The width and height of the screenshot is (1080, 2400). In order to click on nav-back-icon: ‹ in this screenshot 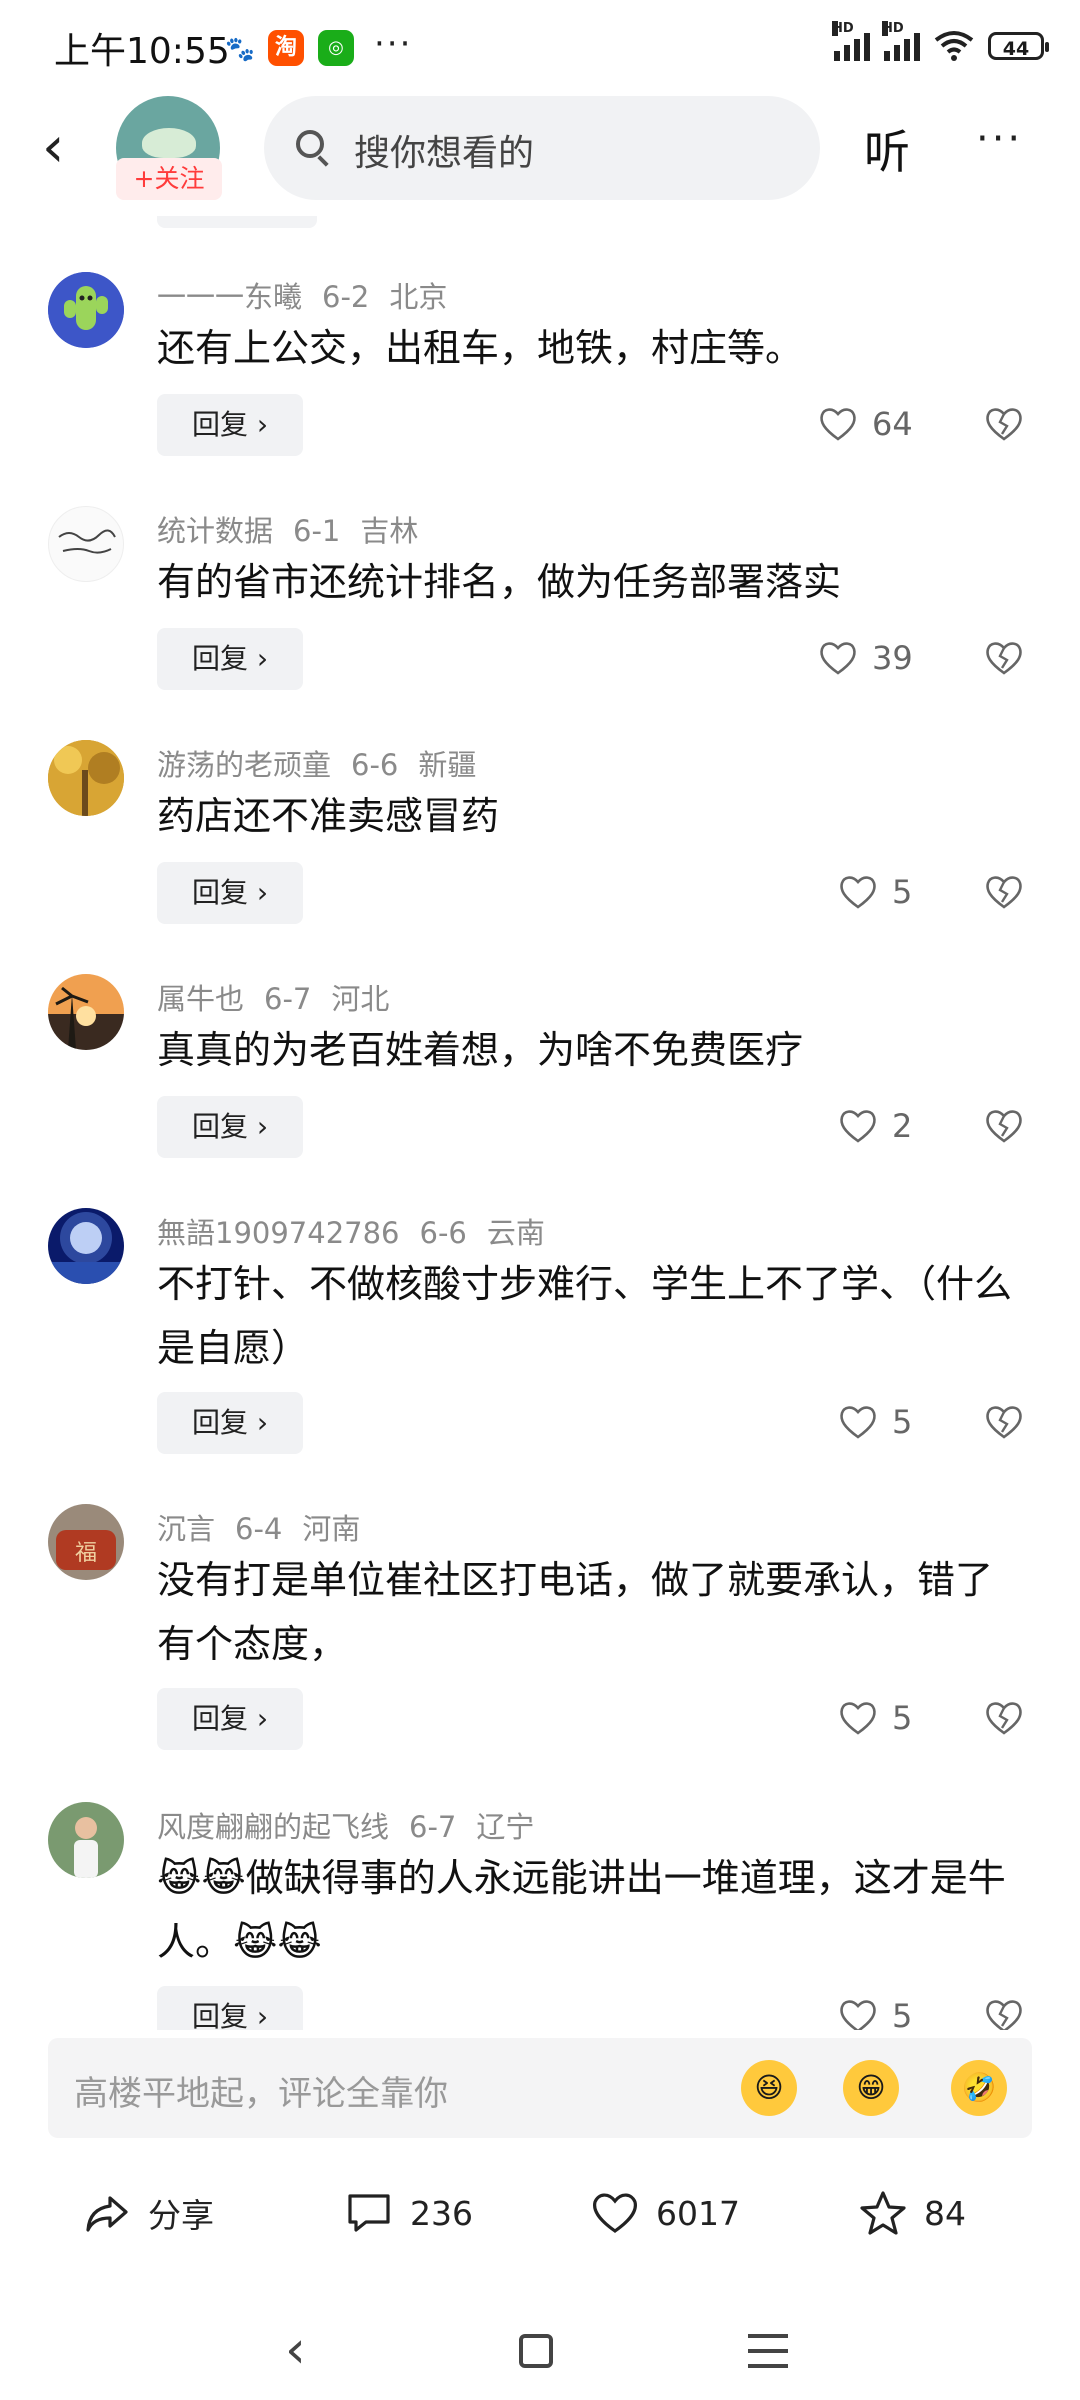, I will do `click(295, 2350)`.